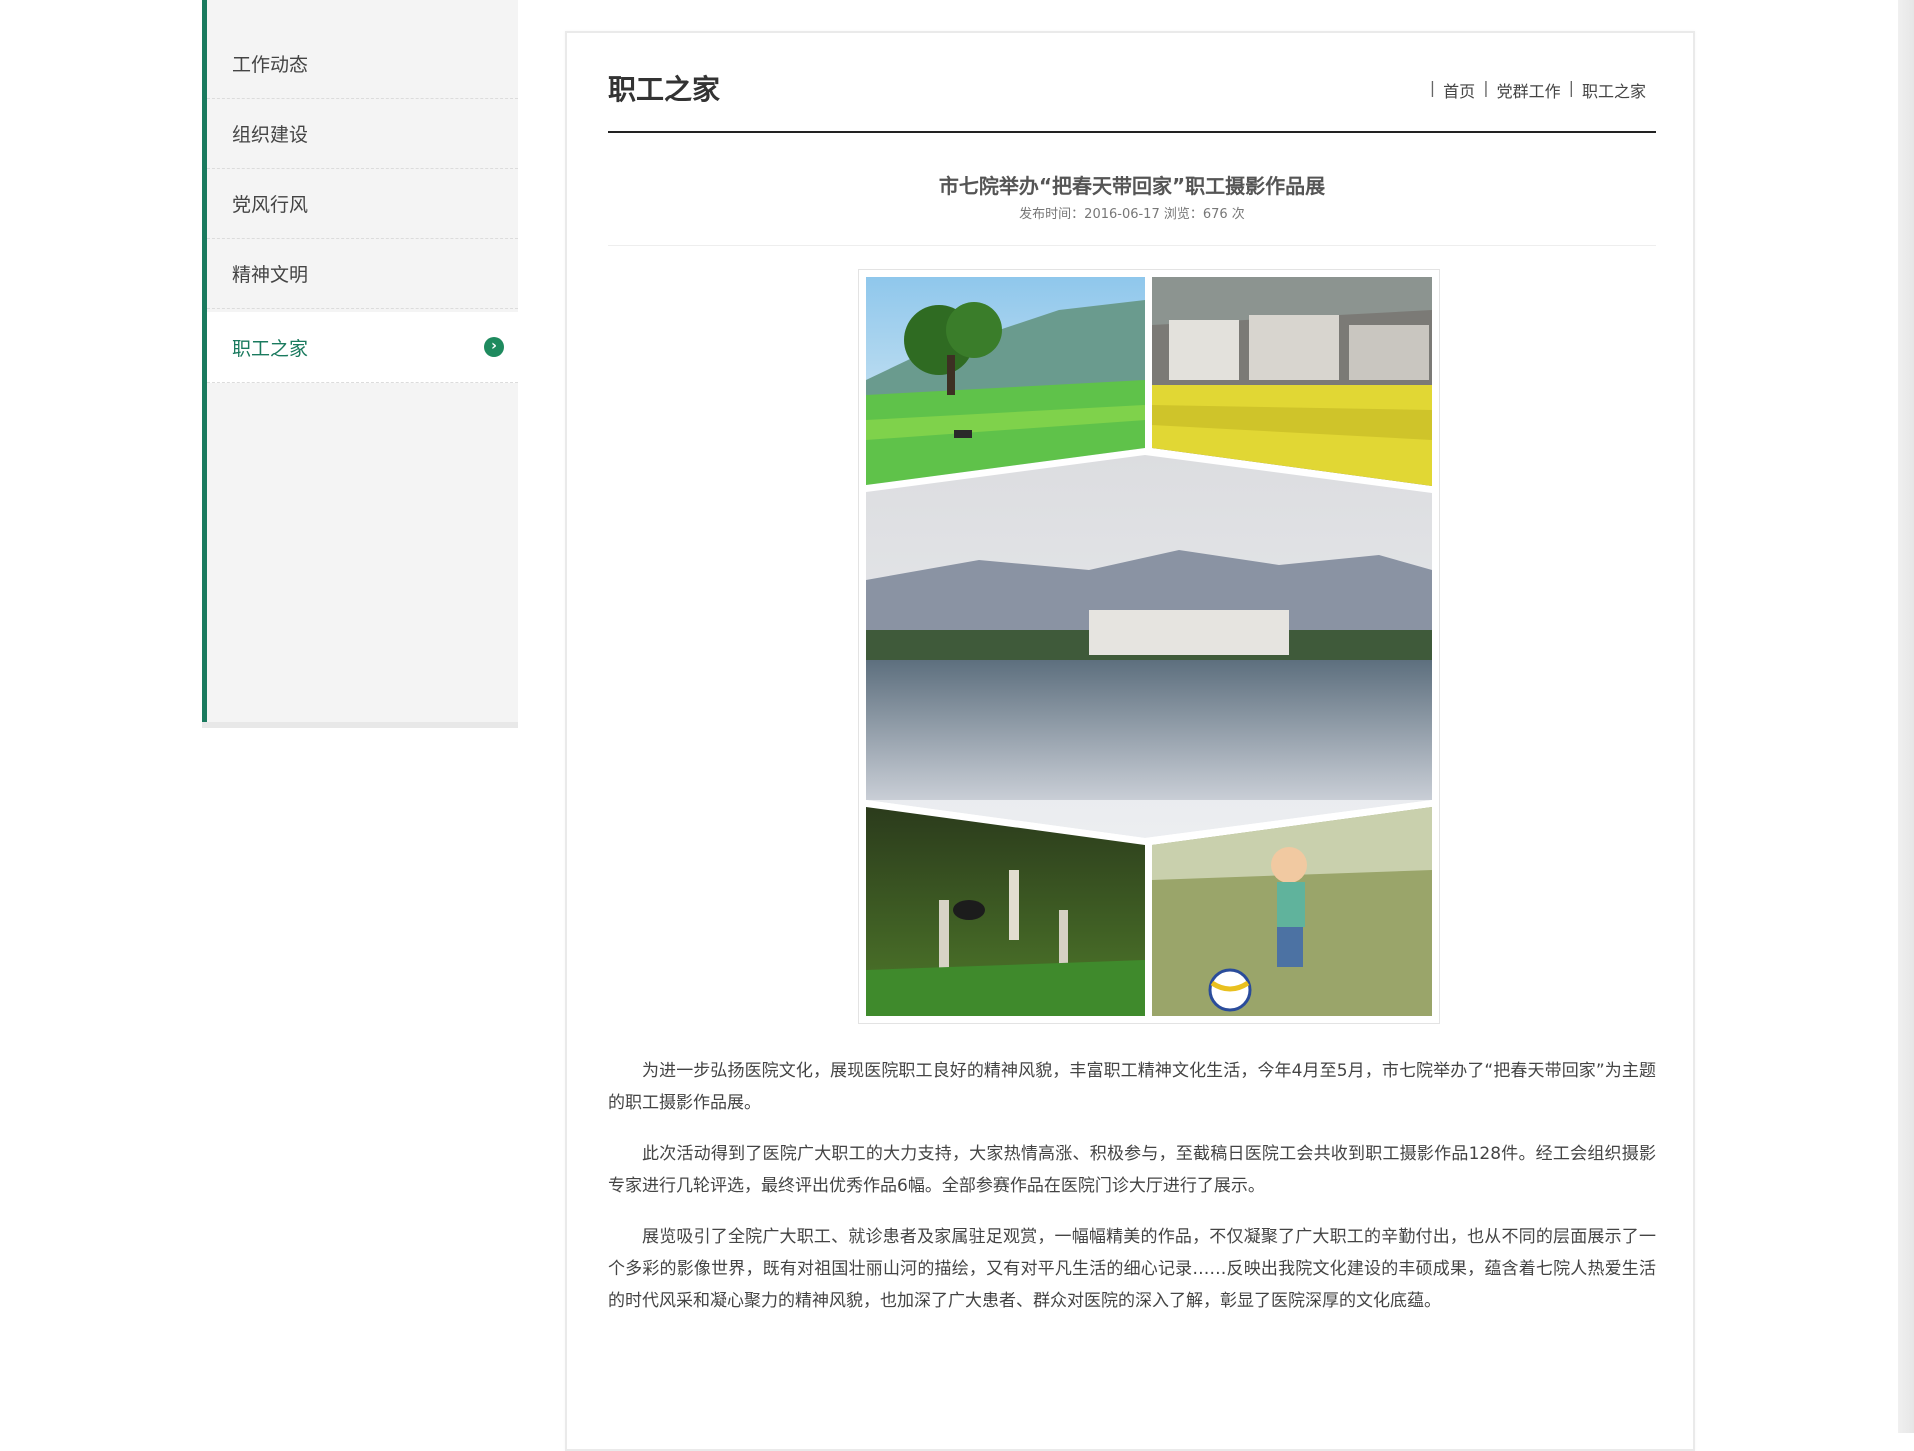  Describe the element at coordinates (1005, 381) in the screenshot. I see `photo-countryside-field` at that location.